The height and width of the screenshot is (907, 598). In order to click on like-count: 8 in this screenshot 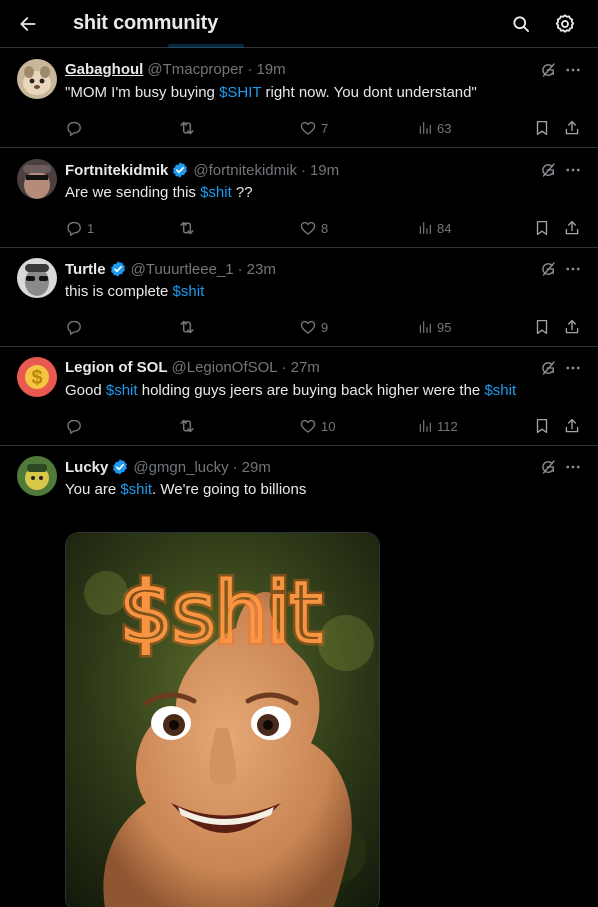, I will do `click(325, 228)`.